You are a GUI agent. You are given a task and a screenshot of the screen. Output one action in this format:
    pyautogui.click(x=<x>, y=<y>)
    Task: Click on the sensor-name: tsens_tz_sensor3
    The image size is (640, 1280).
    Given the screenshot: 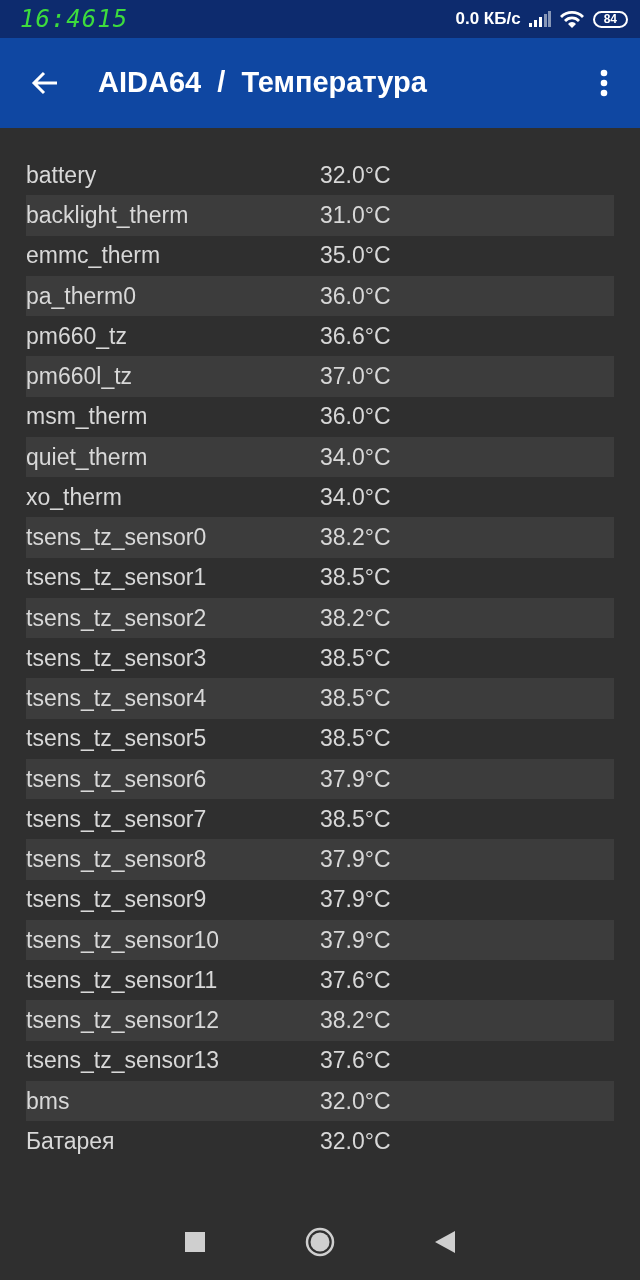 What is the action you would take?
    pyautogui.click(x=117, y=658)
    